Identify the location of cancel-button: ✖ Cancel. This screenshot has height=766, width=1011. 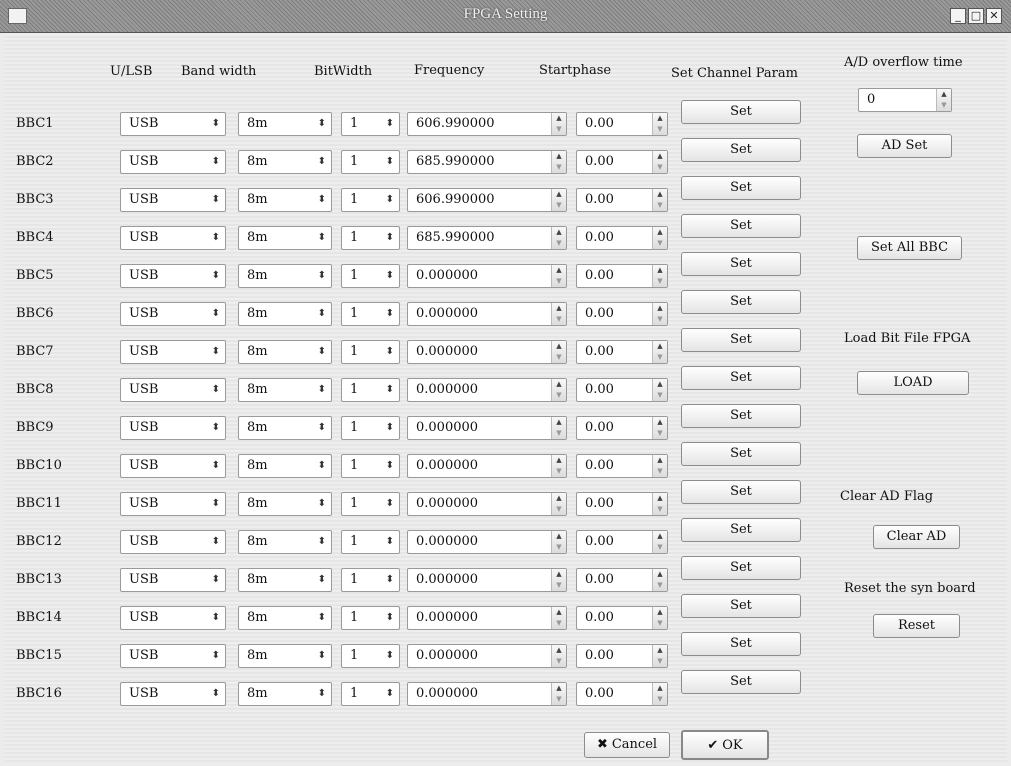
(627, 745).